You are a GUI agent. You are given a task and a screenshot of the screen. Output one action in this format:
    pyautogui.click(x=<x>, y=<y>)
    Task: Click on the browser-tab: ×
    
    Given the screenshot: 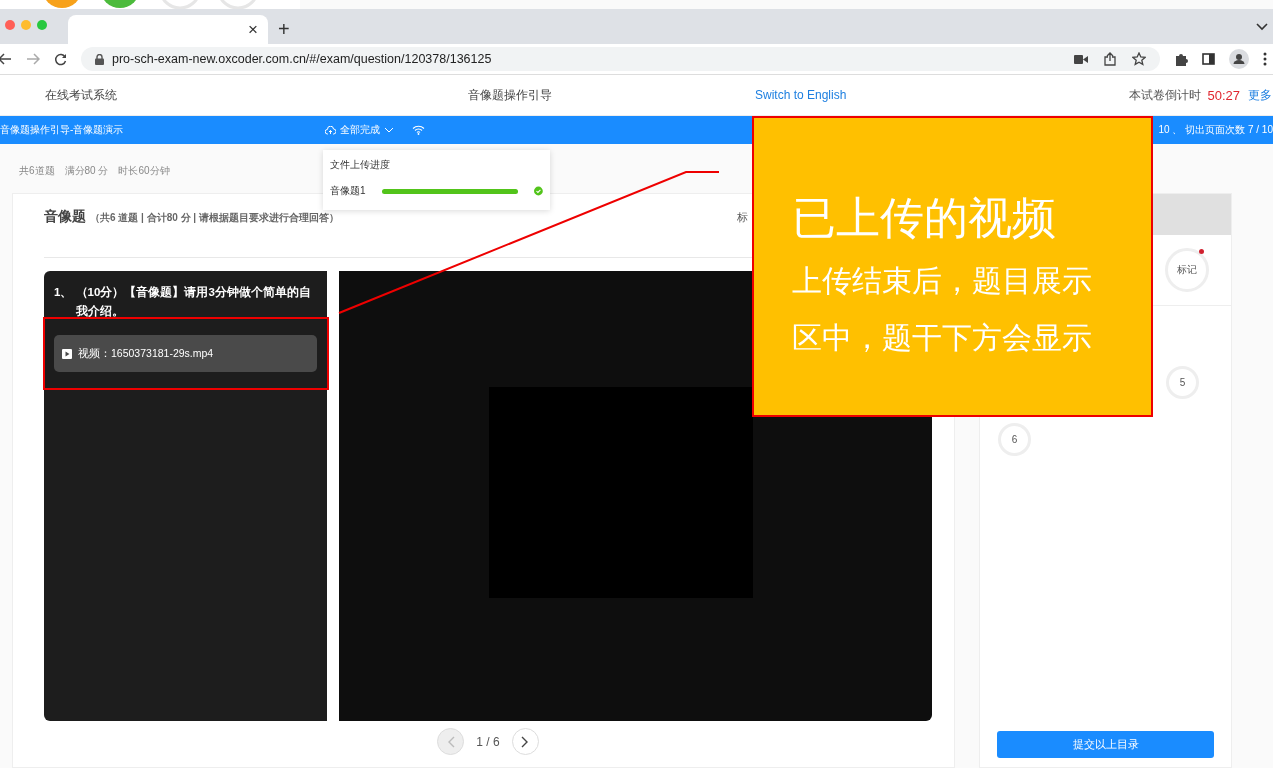 What is the action you would take?
    pyautogui.click(x=168, y=29)
    